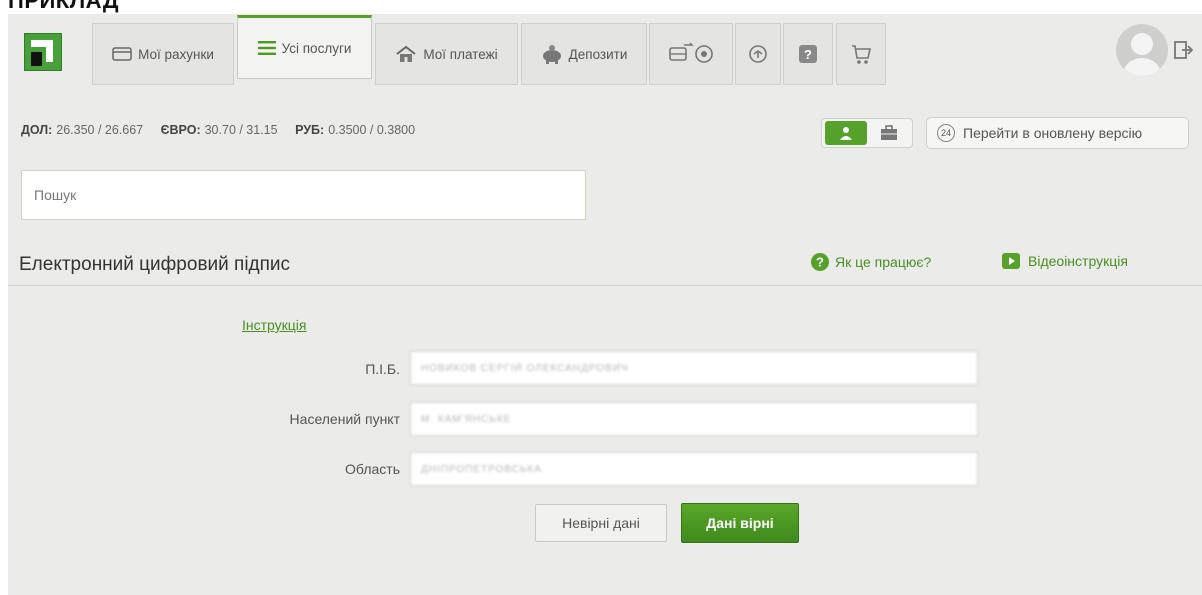  What do you see at coordinates (694, 368) in the screenshot?
I see `full-name-field` at bounding box center [694, 368].